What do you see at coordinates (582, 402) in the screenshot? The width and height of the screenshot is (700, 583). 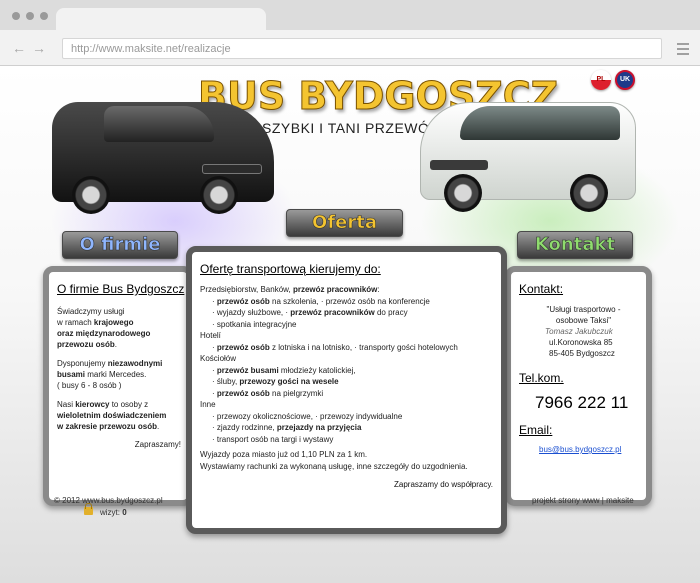 I see `phone-number: 7966 222 11` at bounding box center [582, 402].